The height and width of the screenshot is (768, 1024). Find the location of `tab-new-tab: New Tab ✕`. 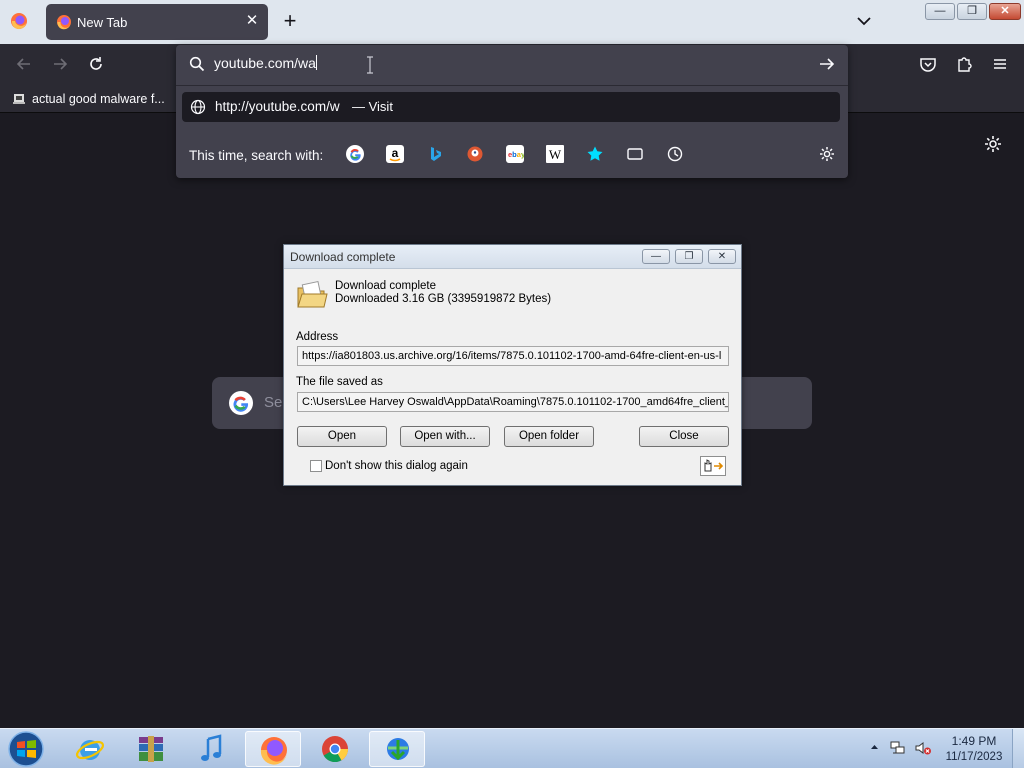

tab-new-tab: New Tab ✕ is located at coordinates (157, 22).